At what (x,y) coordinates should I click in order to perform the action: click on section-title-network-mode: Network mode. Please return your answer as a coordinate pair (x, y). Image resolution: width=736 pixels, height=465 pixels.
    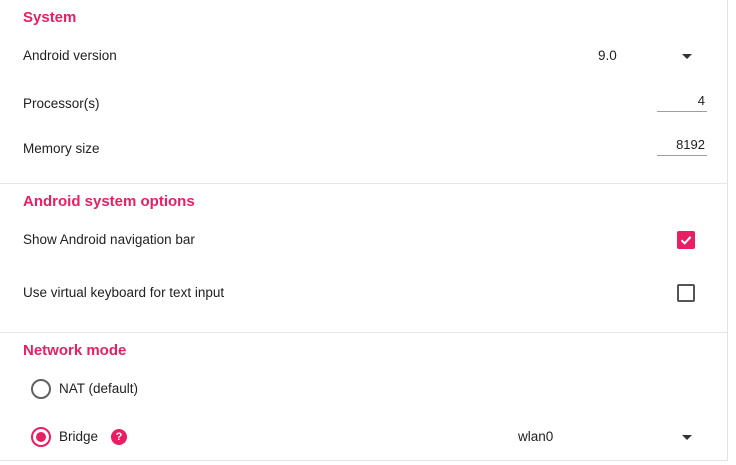
    Looking at the image, I should click on (75, 350).